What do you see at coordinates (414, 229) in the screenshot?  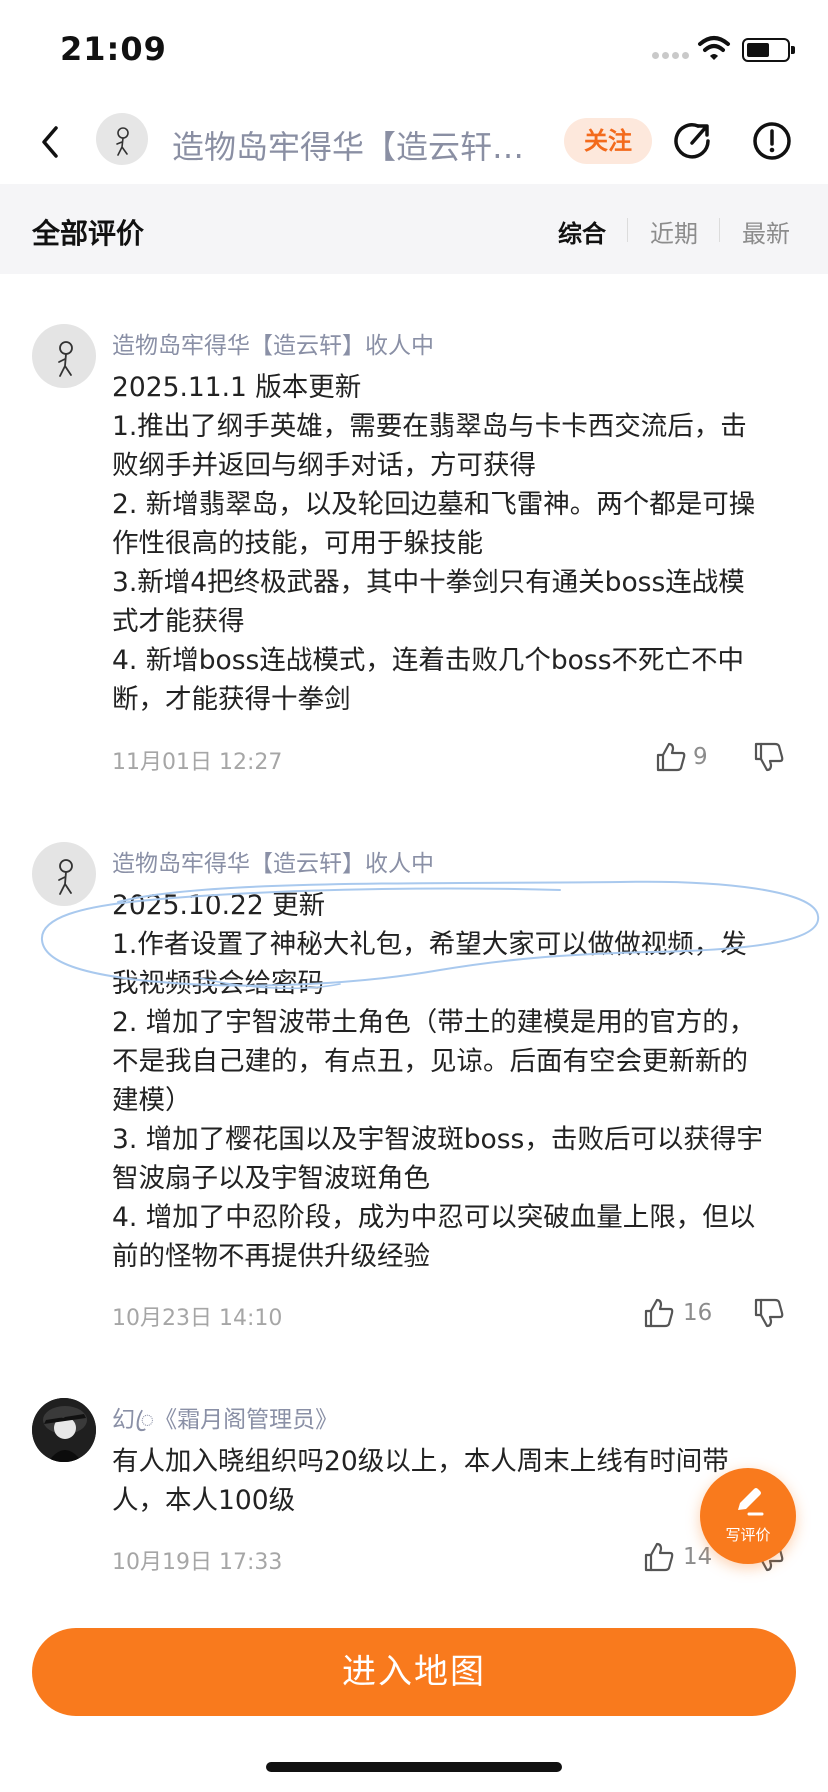 I see `review-filter-bar: 全部评价 综合 近期 最新` at bounding box center [414, 229].